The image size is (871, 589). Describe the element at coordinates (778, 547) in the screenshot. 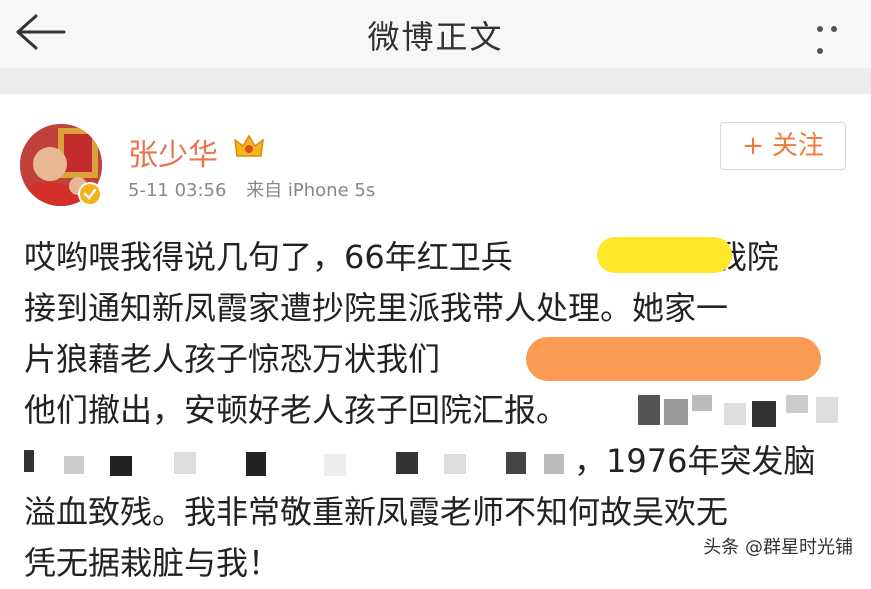

I see `watermark: 头条 @群星时光铺` at that location.